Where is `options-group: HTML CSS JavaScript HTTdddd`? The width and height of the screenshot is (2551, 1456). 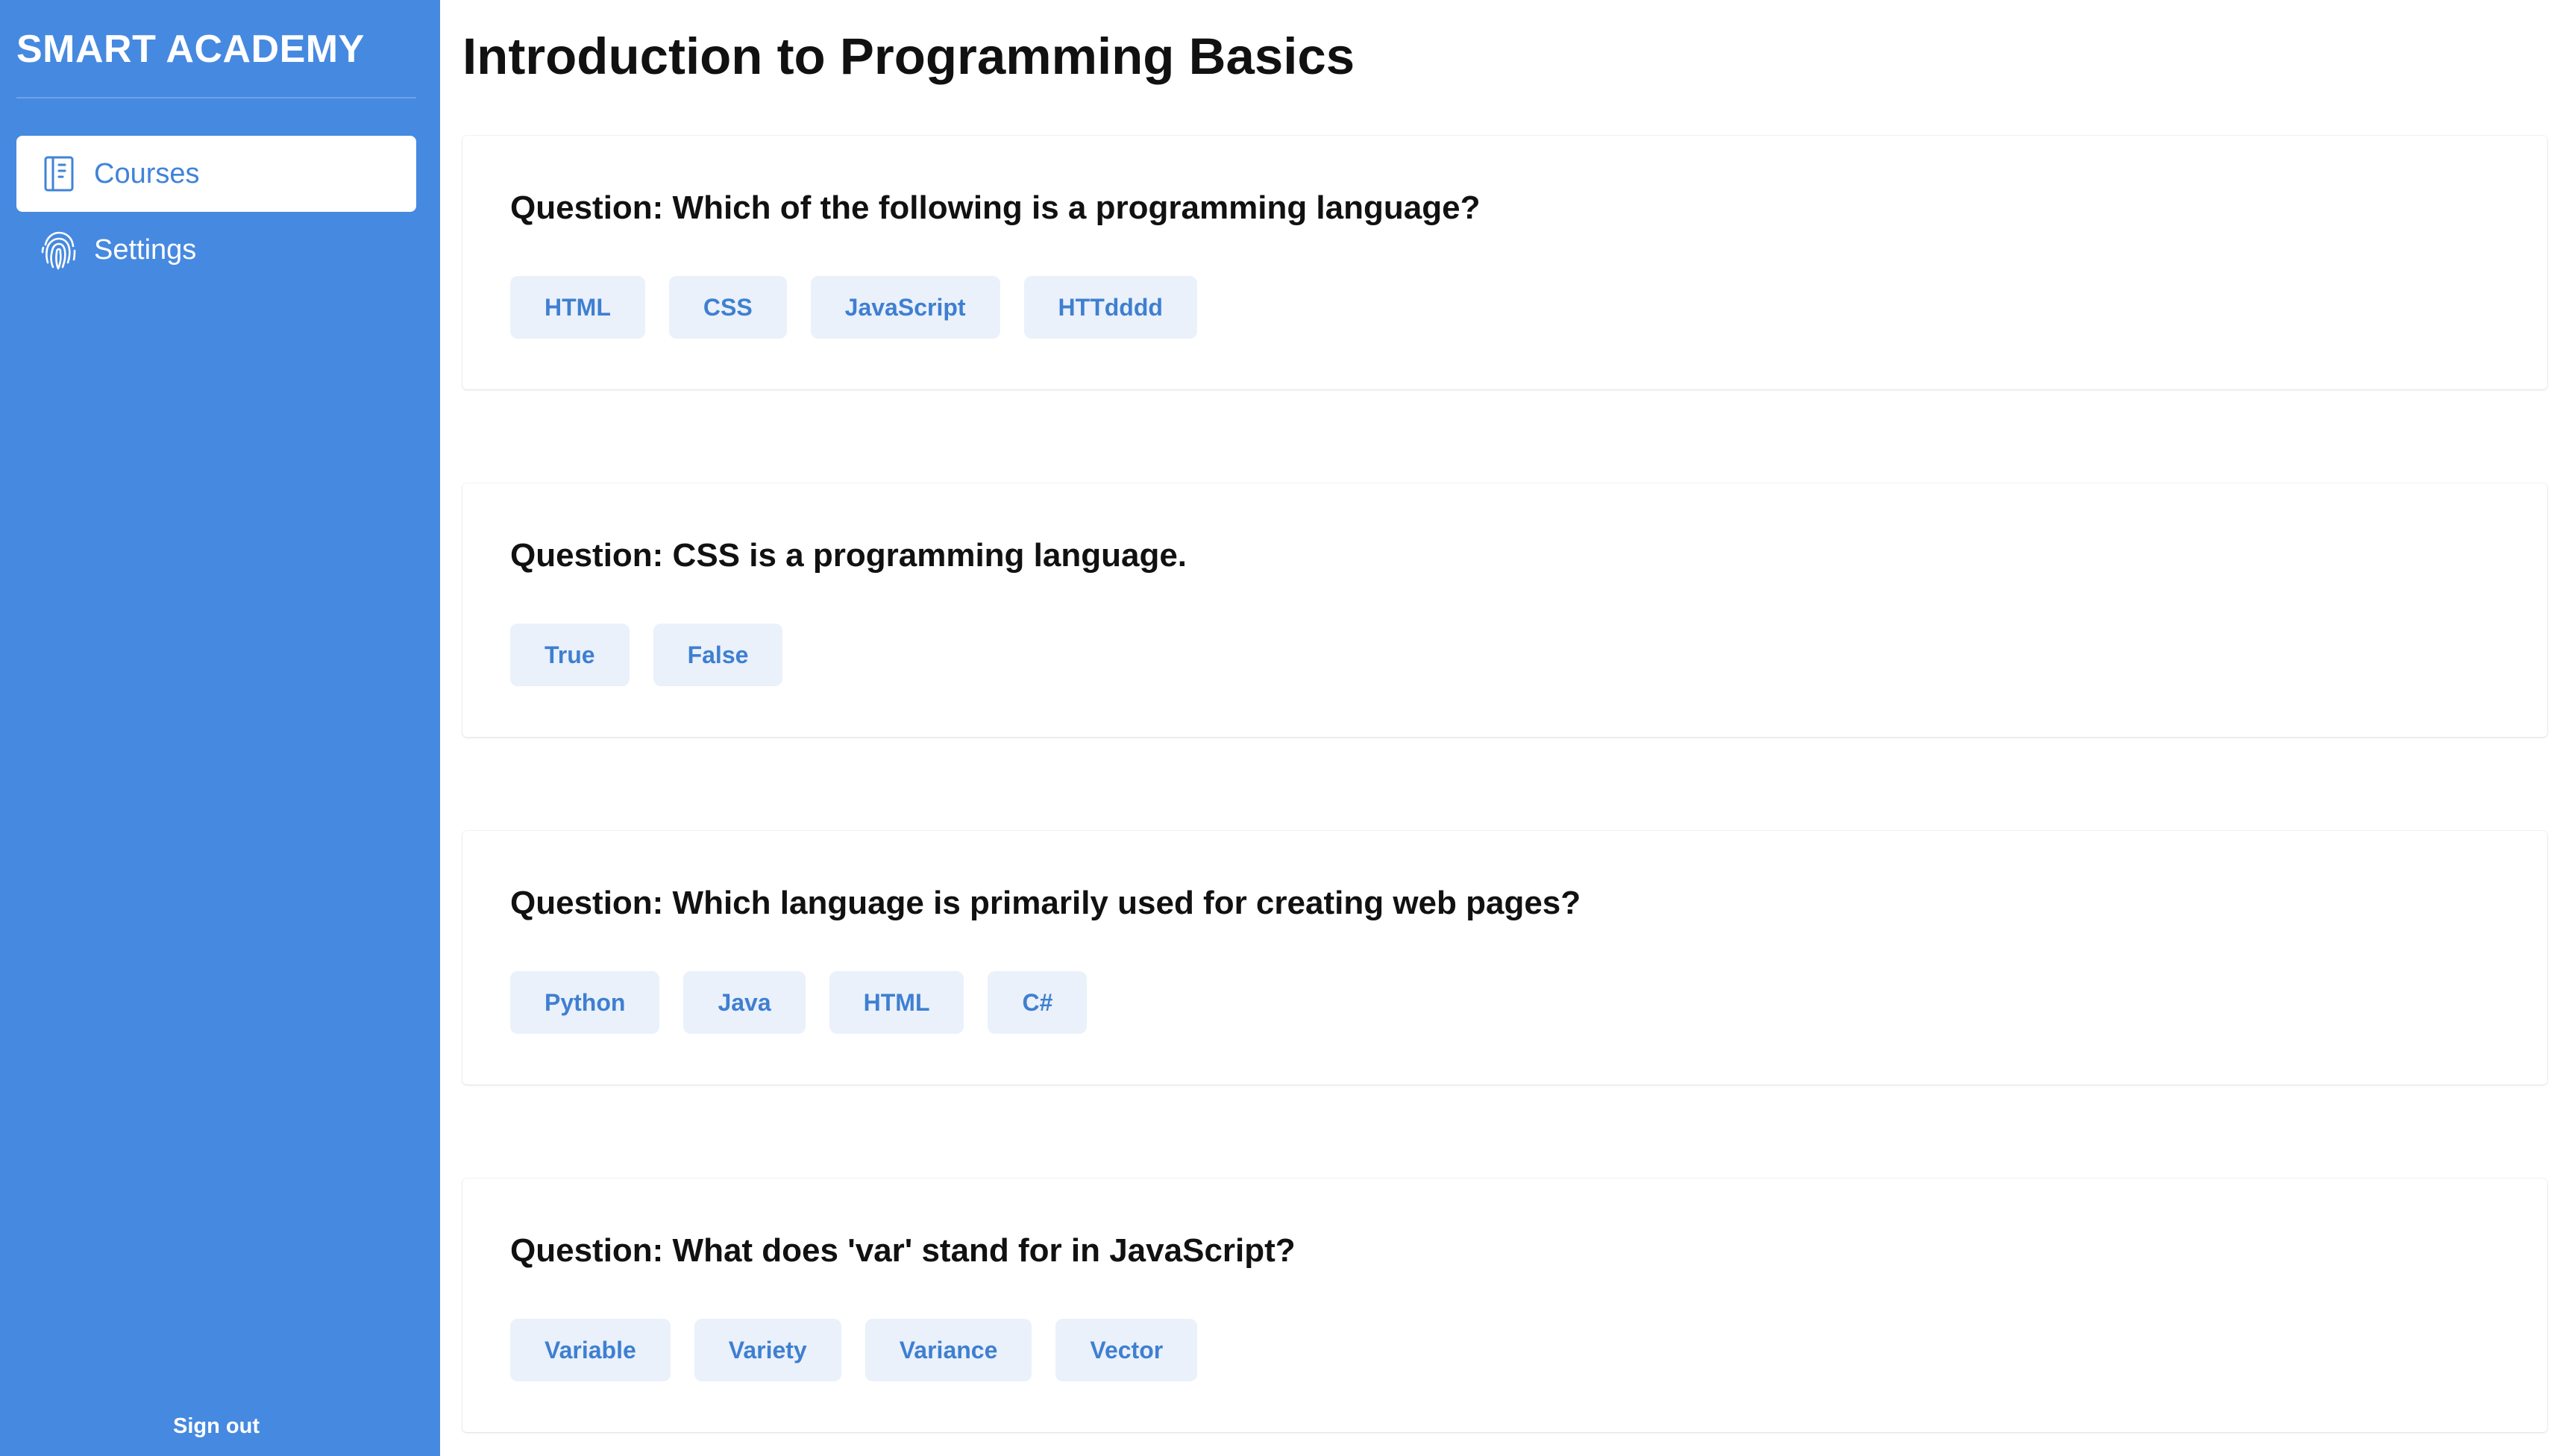 options-group: HTML CSS JavaScript HTTdddd is located at coordinates (853, 307).